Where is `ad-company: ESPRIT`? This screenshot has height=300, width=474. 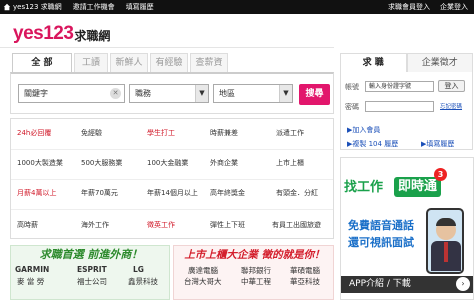
ad-company: ESPRIT is located at coordinates (92, 269).